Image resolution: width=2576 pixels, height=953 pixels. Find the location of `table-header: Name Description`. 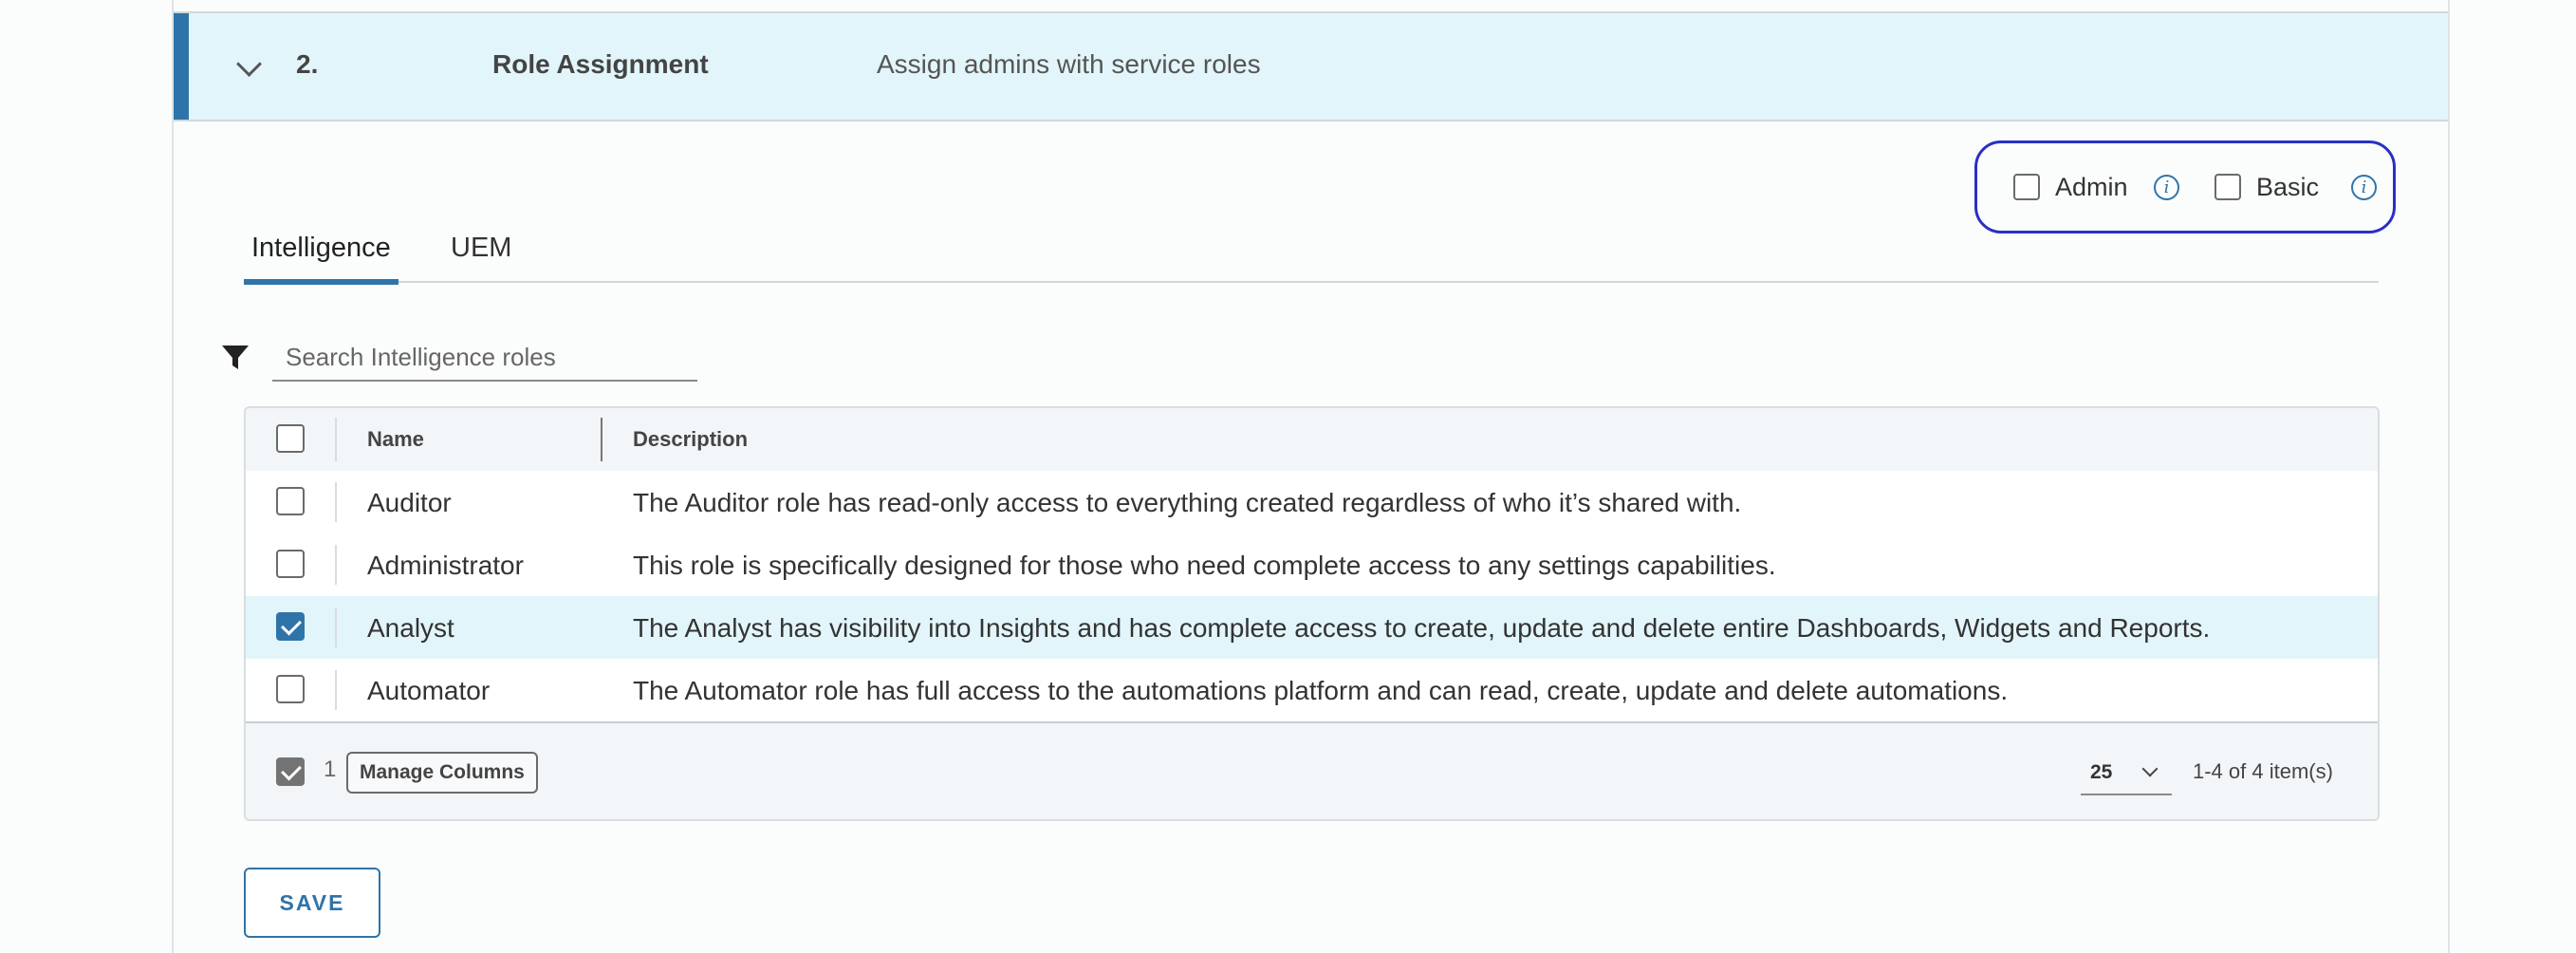

table-header: Name Description is located at coordinates (1312, 440).